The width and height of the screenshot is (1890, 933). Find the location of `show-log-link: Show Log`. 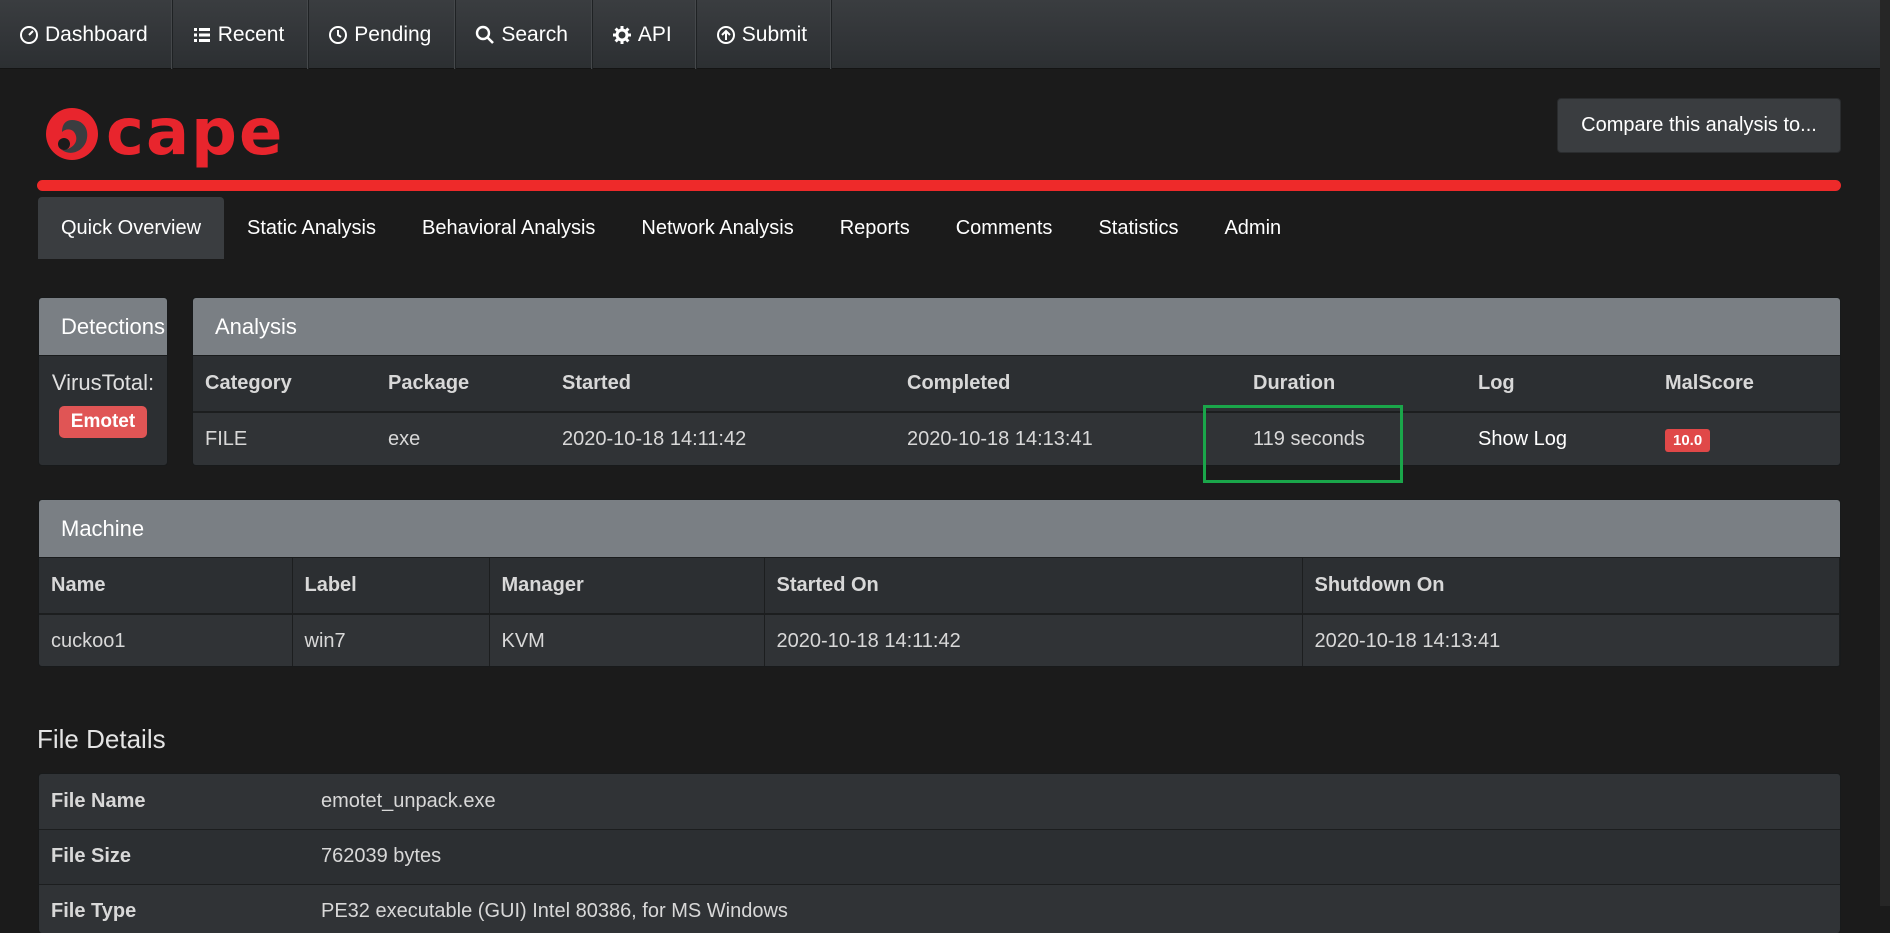

show-log-link: Show Log is located at coordinates (1522, 439).